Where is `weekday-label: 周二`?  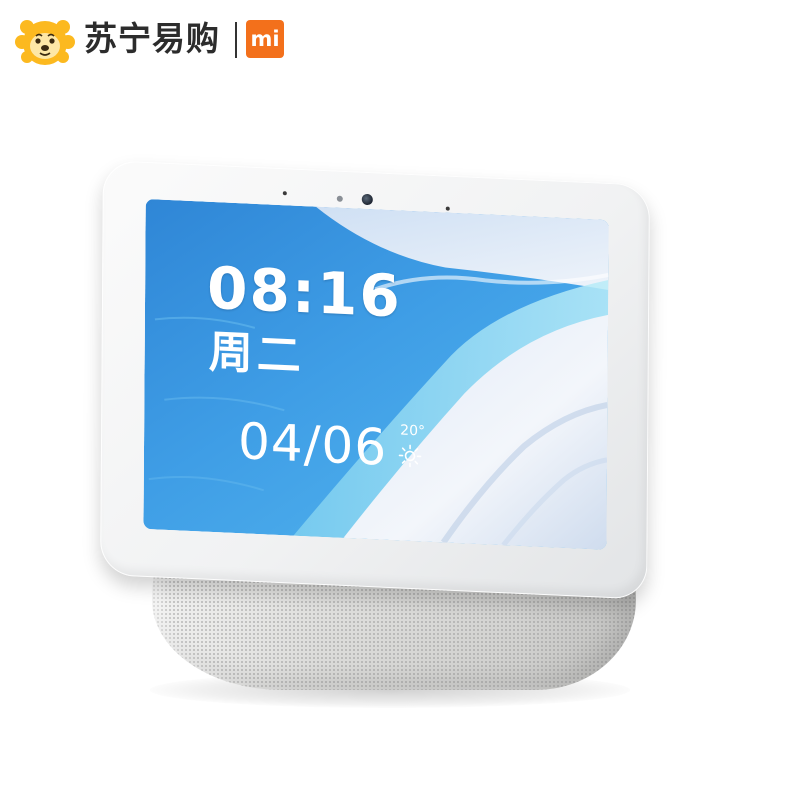
weekday-label: 周二 is located at coordinates (256, 354).